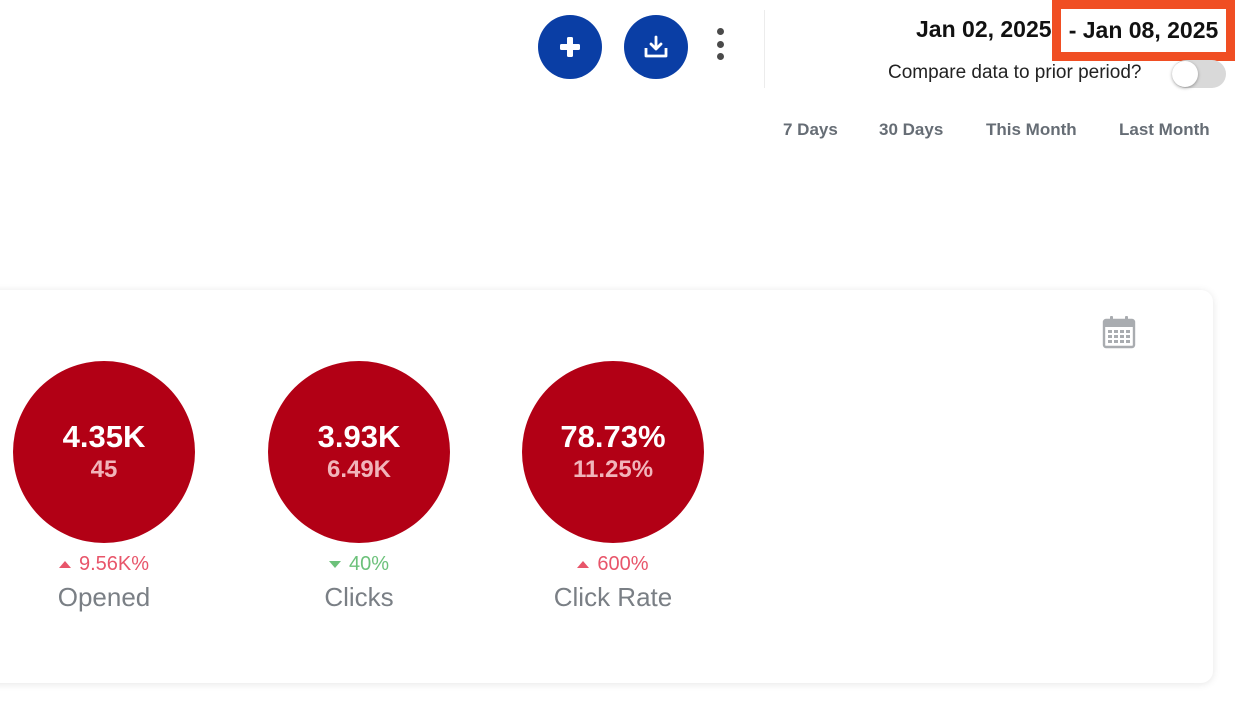  Describe the element at coordinates (359, 469) in the screenshot. I see `stat-previous-value: 6.49K` at that location.